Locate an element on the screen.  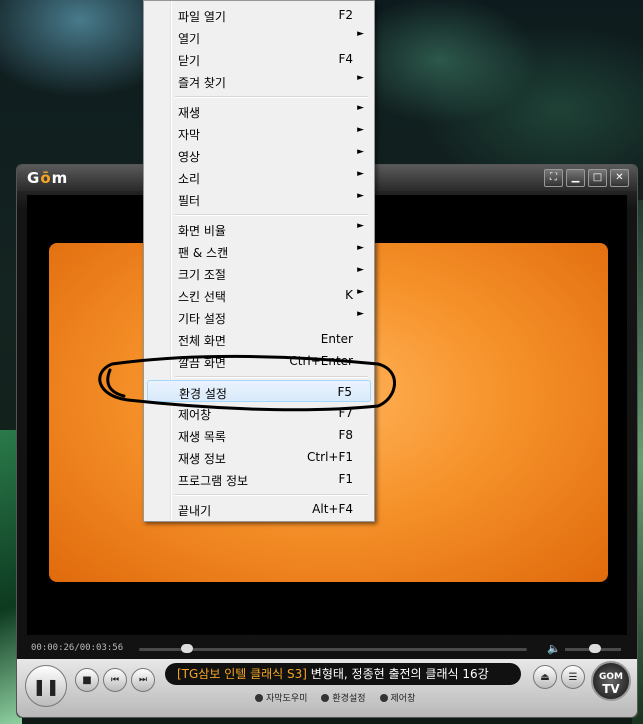
window-buttons: ⛶ ▁ □ ✕ is located at coordinates (586, 178).